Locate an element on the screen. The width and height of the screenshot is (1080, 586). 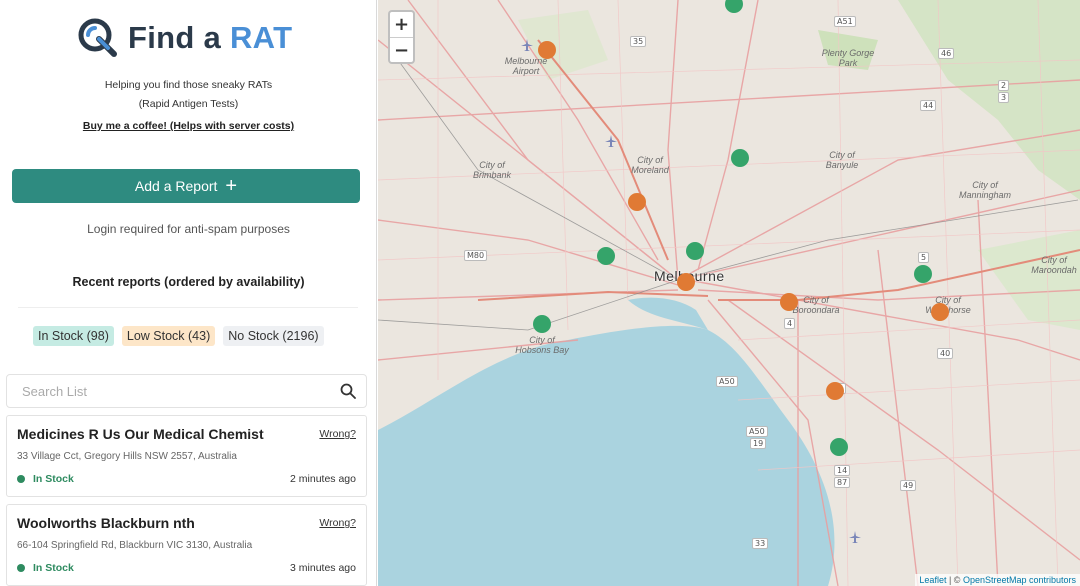
plus-icon: + is located at coordinates (231, 186).